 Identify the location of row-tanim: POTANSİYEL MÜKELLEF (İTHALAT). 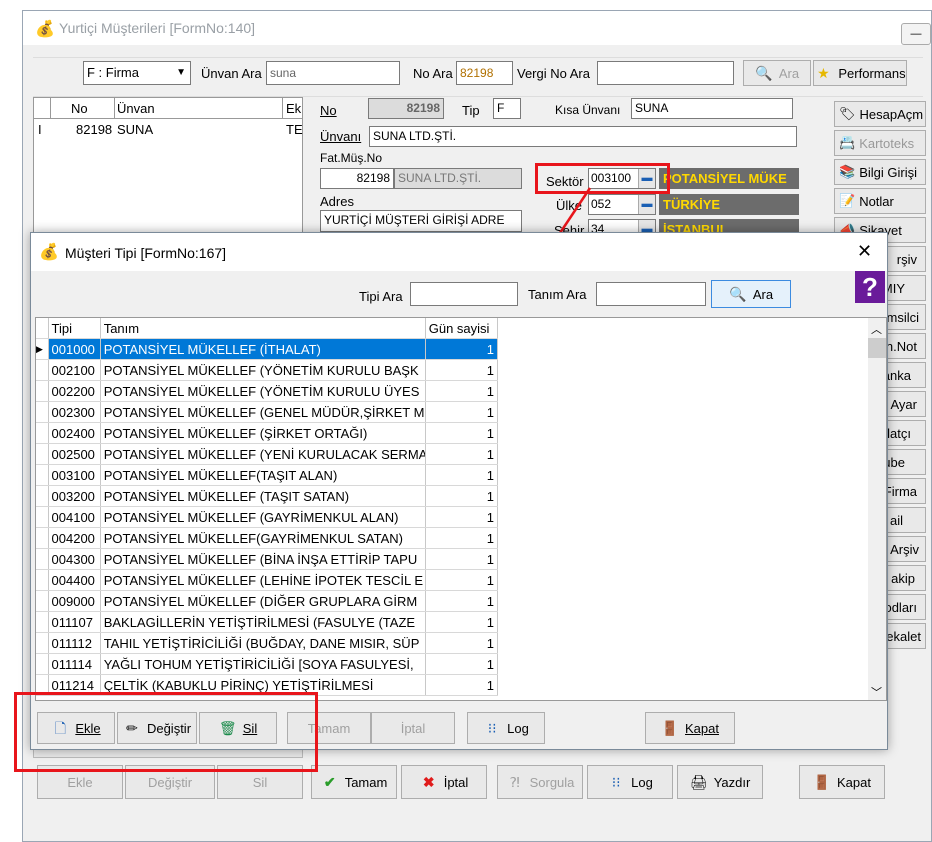
(263, 349).